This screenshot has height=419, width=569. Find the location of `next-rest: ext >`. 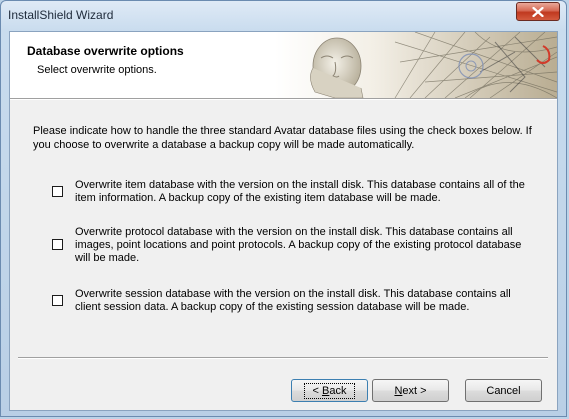

next-rest: ext > is located at coordinates (414, 390).